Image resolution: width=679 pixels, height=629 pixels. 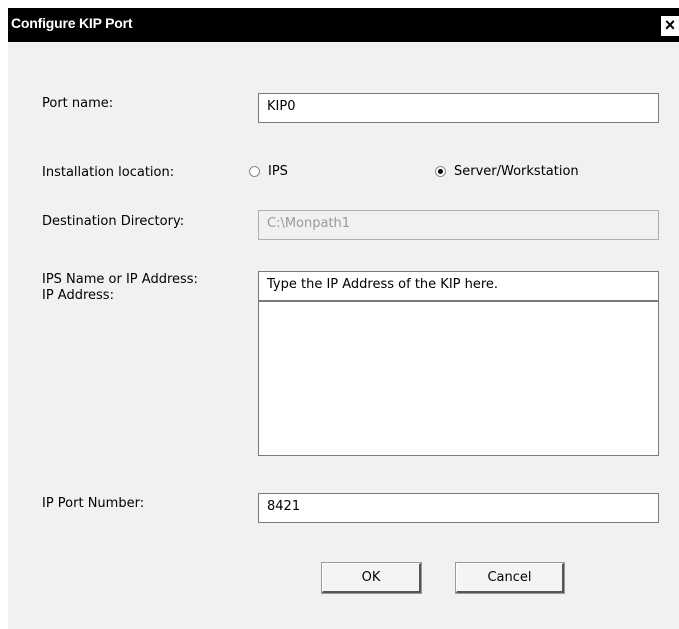 What do you see at coordinates (120, 279) in the screenshot?
I see `ips-name-label-line1: IPS Name or IP Address:` at bounding box center [120, 279].